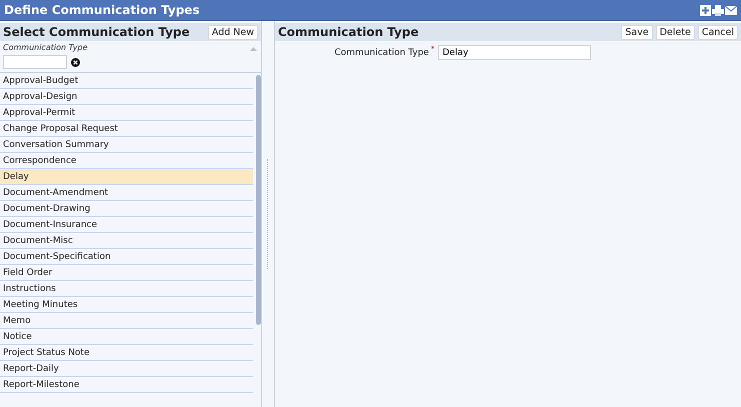 The height and width of the screenshot is (407, 741). Describe the element at coordinates (126, 193) in the screenshot. I see `list-item: Document-Amendment` at that location.